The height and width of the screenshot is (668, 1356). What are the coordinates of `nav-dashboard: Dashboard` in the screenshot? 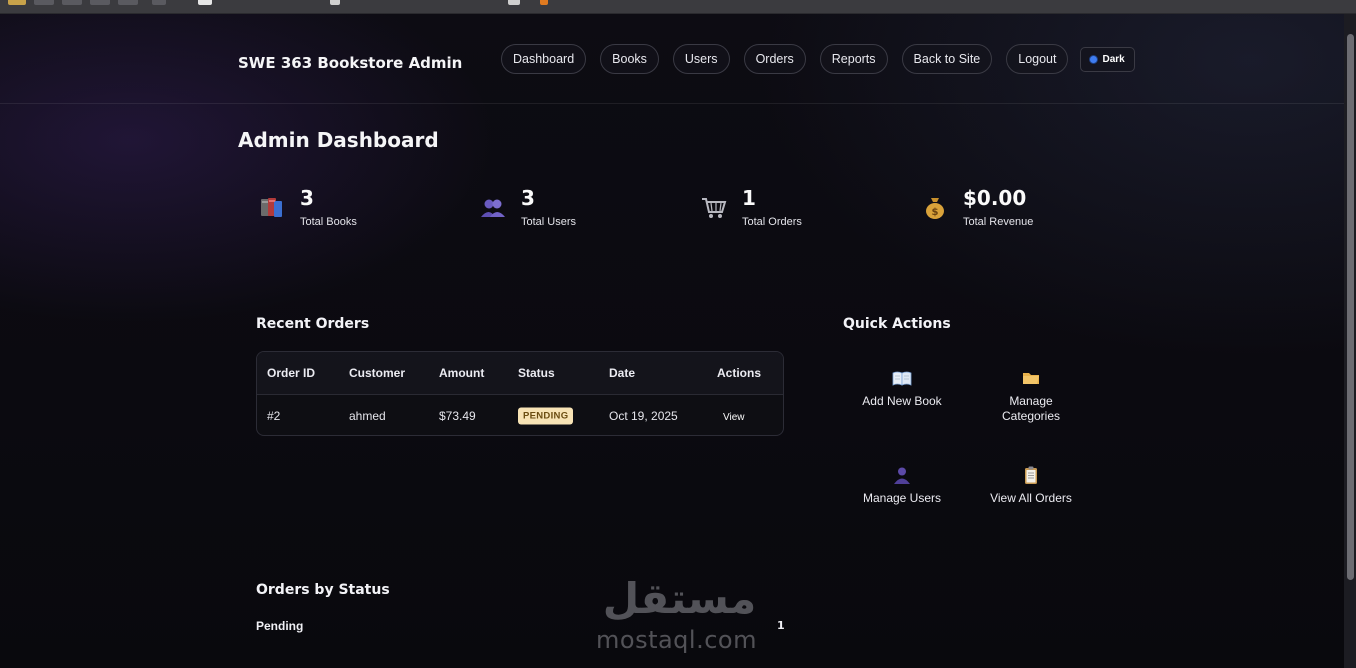 It's located at (544, 59).